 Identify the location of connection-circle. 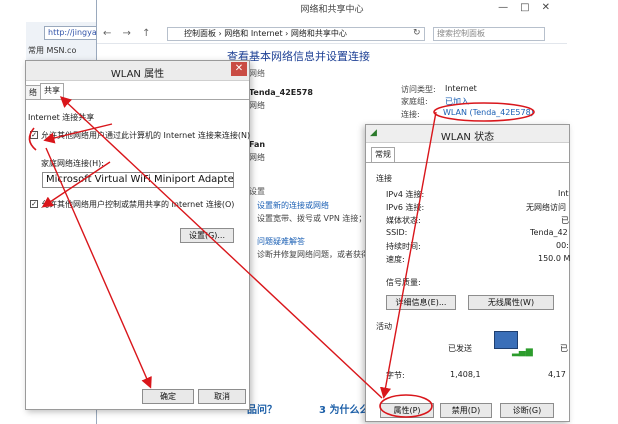
(484, 112).